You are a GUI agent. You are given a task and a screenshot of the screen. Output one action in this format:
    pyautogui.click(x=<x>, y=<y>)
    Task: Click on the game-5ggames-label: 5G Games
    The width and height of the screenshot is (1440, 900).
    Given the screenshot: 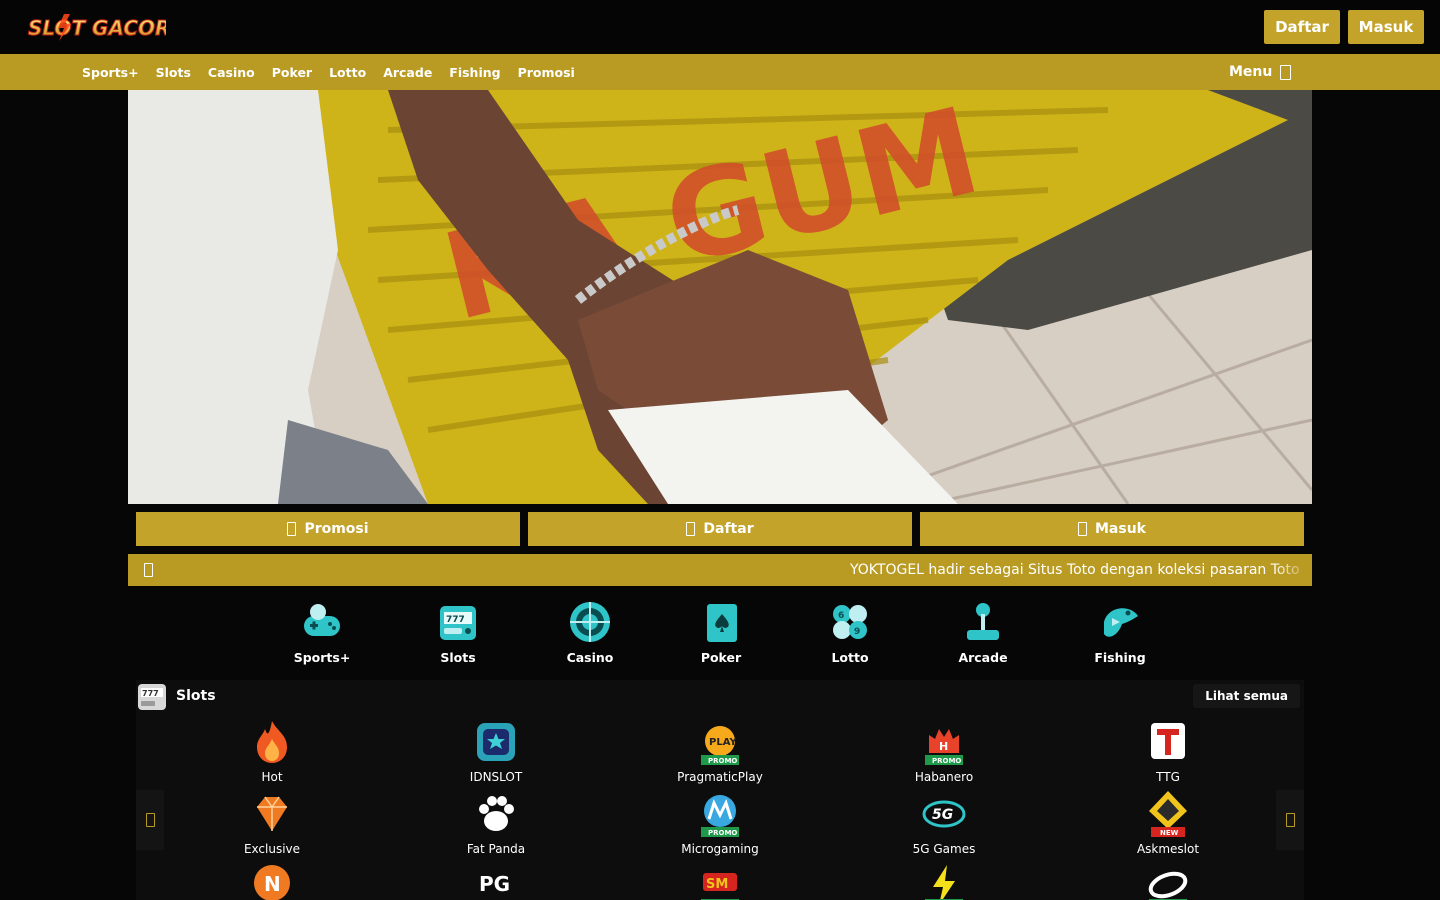 What is the action you would take?
    pyautogui.click(x=944, y=849)
    